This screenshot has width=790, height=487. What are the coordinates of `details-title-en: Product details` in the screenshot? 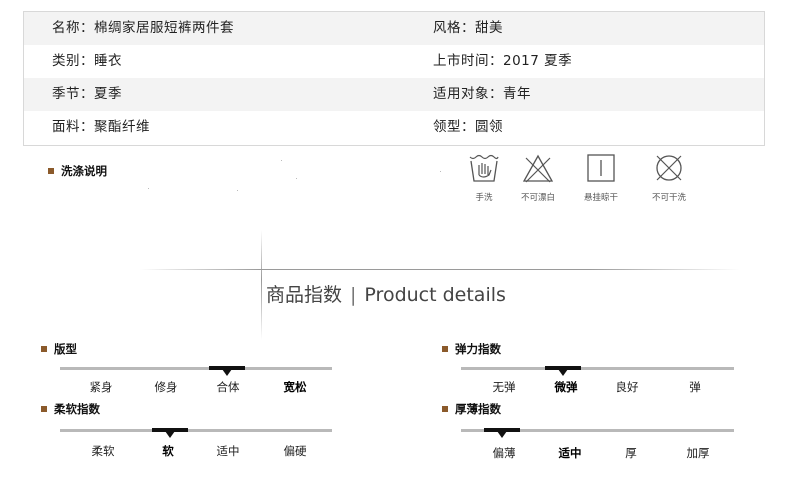 It's located at (435, 295).